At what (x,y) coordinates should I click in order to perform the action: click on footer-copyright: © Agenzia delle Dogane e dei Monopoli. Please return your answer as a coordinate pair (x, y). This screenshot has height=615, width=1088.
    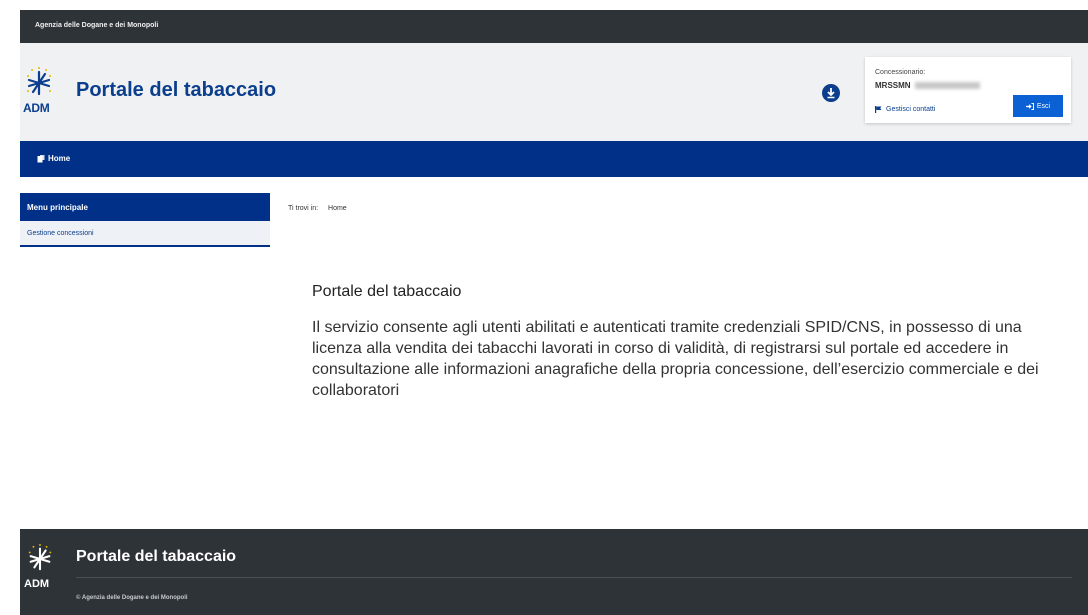
    Looking at the image, I should click on (132, 598).